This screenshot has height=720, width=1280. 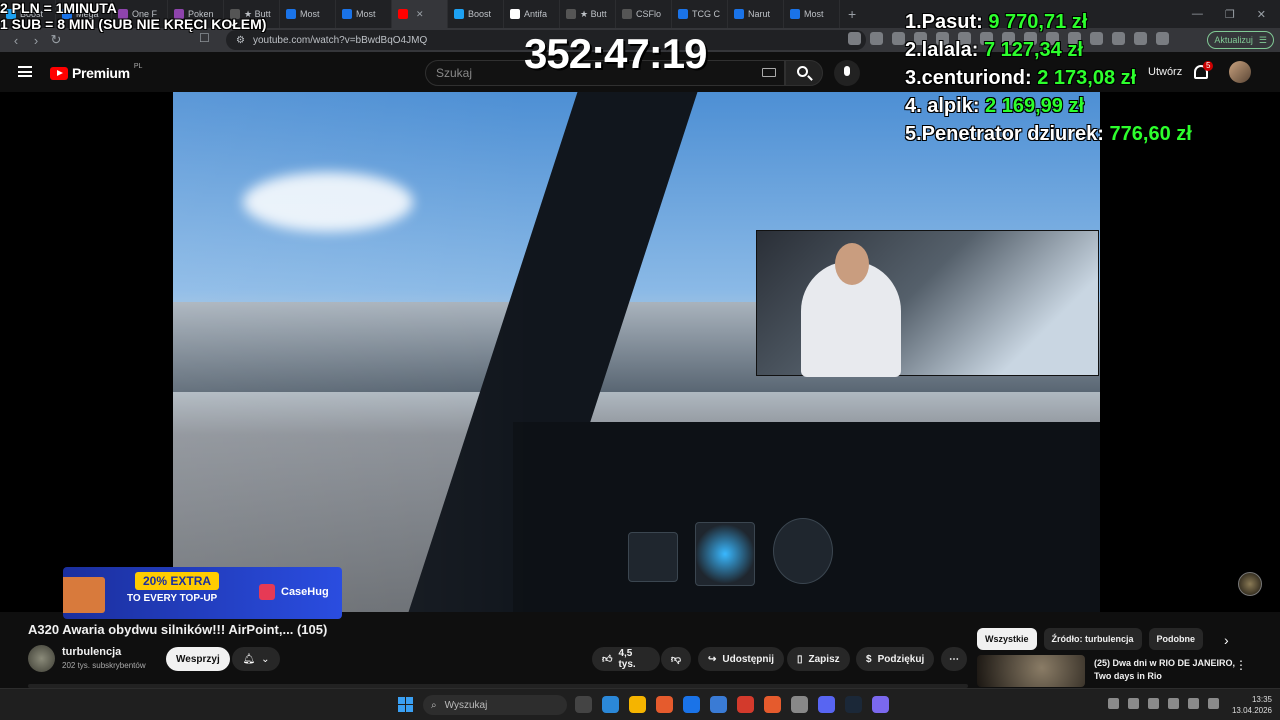 What do you see at coordinates (1230, 14) in the screenshot?
I see `maximize-button: ❐` at bounding box center [1230, 14].